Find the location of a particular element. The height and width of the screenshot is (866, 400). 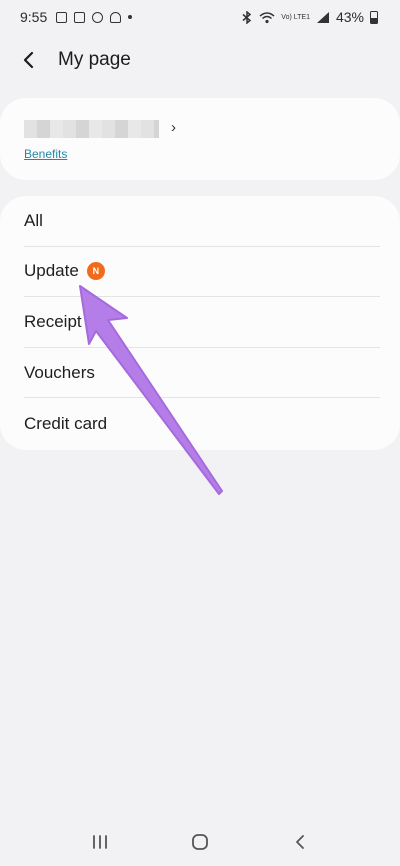

menu-item-credit-card: Credit card is located at coordinates (202, 423).